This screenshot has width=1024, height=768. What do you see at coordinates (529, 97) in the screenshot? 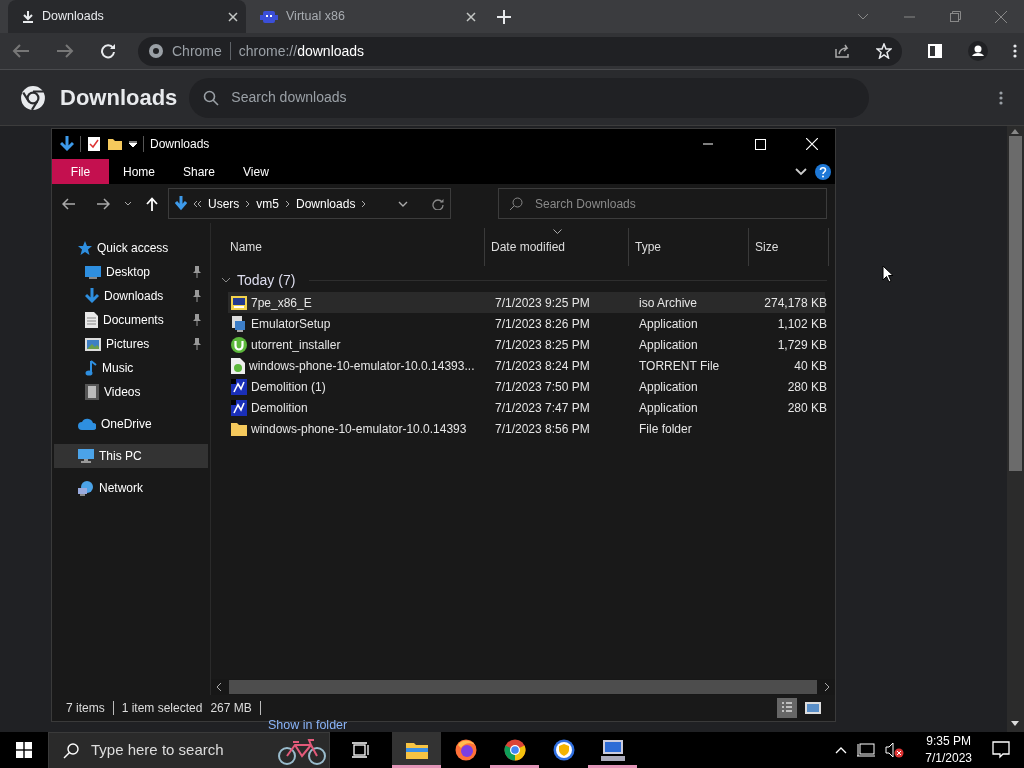
I see `search-field: Search downloads` at bounding box center [529, 97].